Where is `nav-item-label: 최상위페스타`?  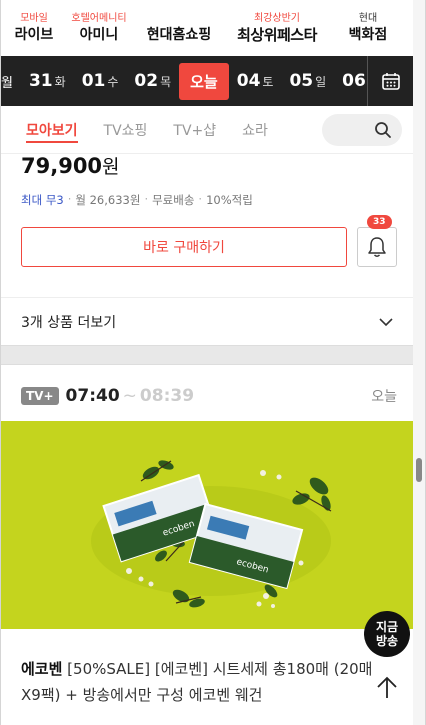 nav-item-label: 최상위페스타 is located at coordinates (277, 34).